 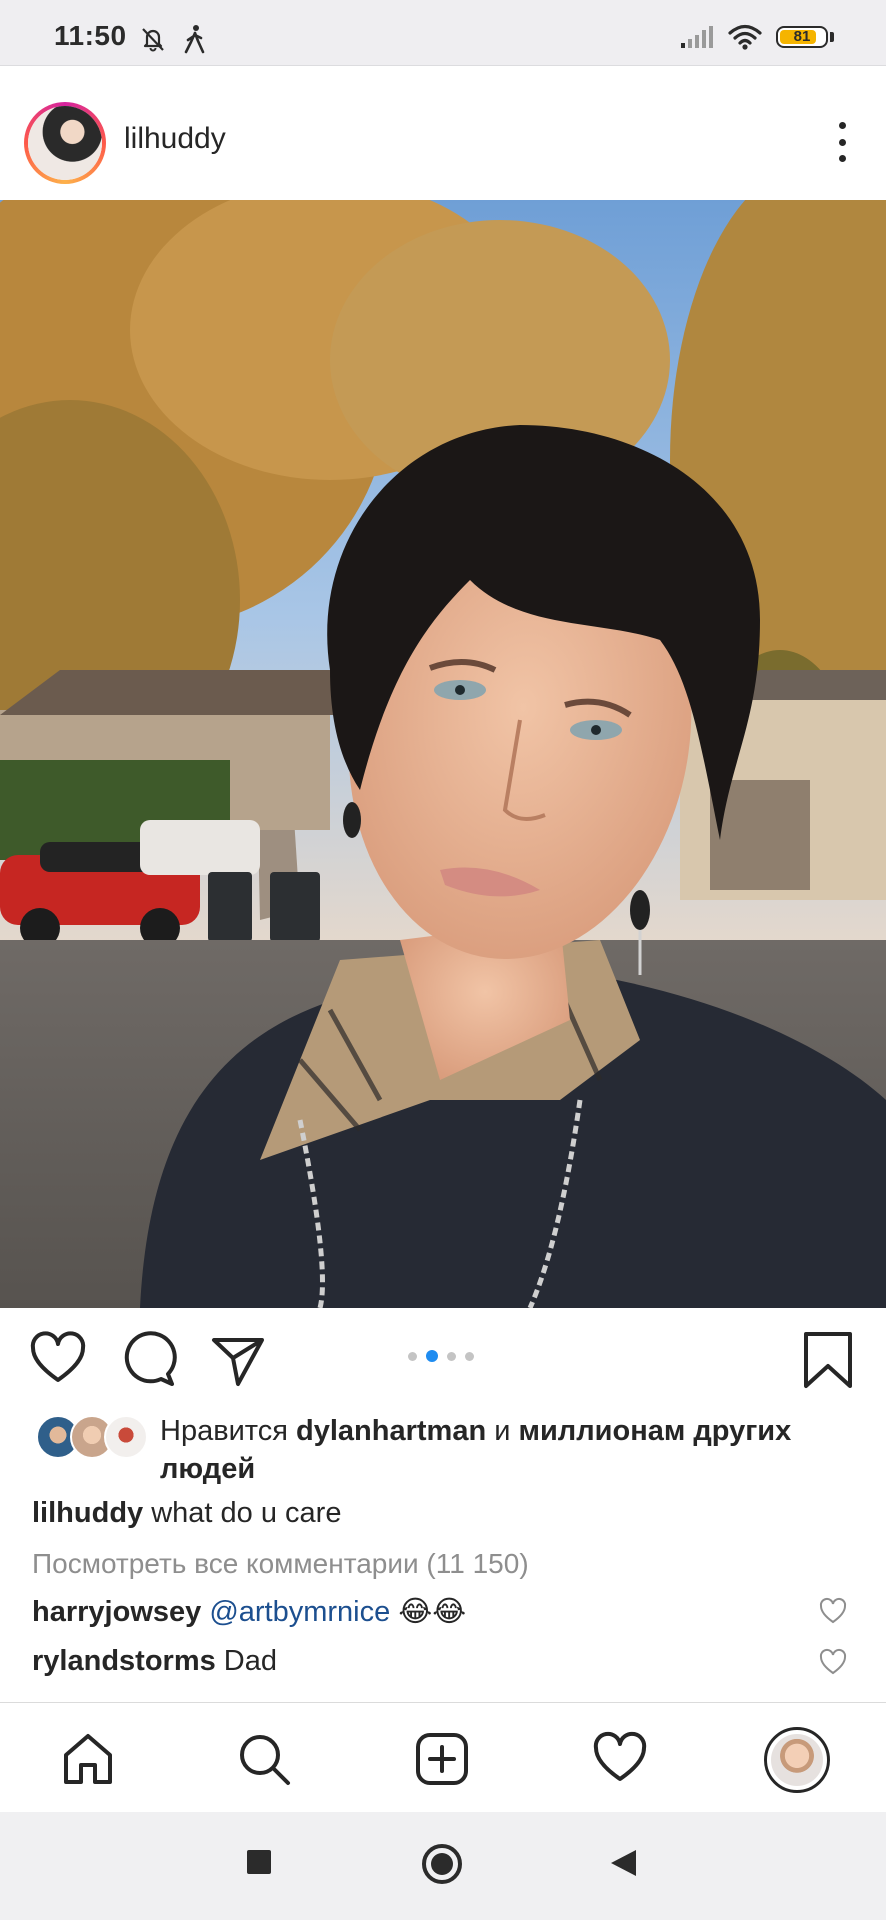 I want to click on comment-text: Dad, so click(x=250, y=1661).